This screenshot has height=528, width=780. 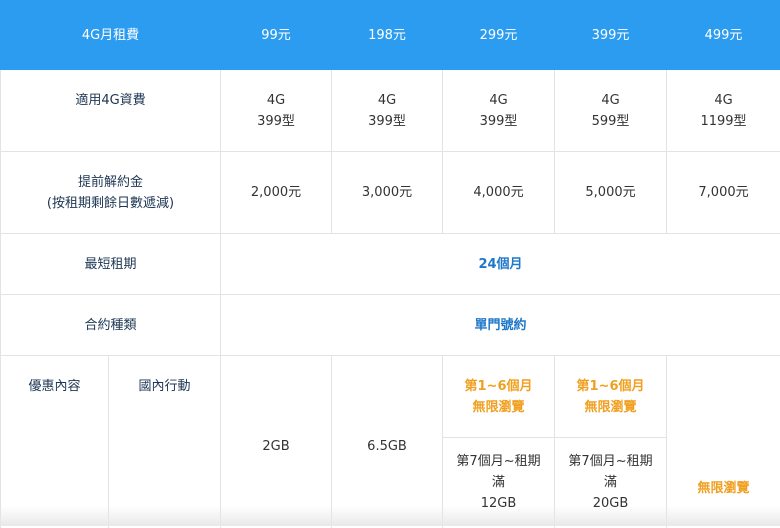 I want to click on cell-line: 599型, so click(x=611, y=121).